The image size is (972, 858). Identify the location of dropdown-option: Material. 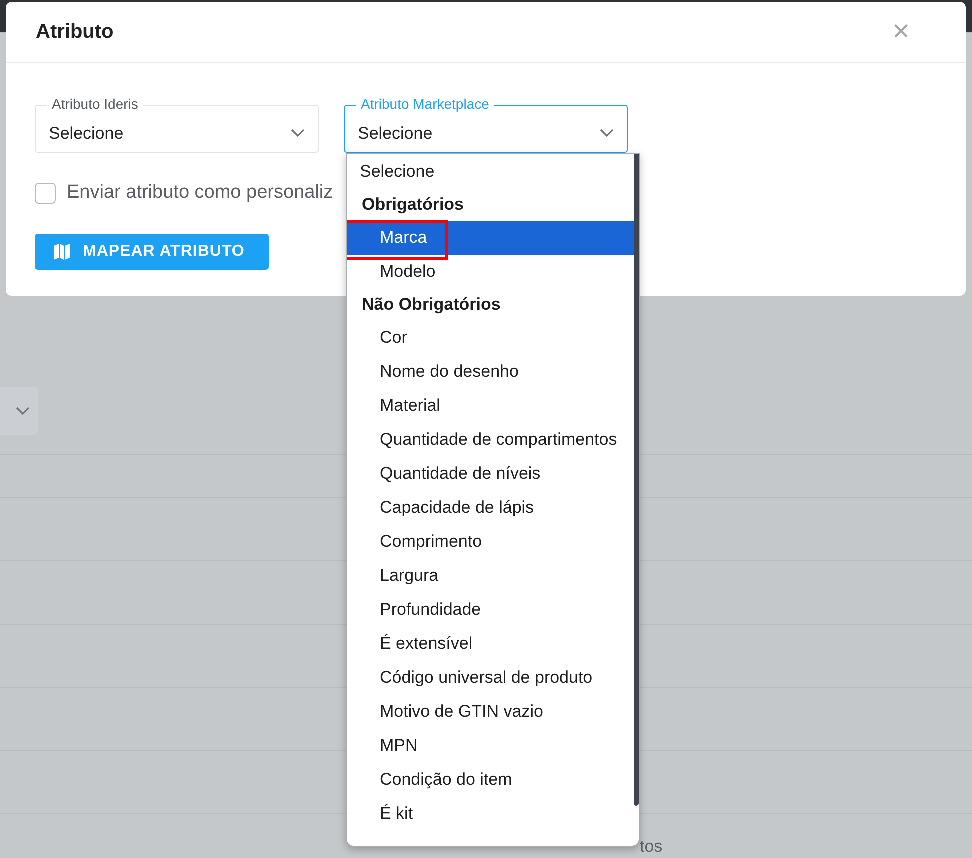
(490, 406).